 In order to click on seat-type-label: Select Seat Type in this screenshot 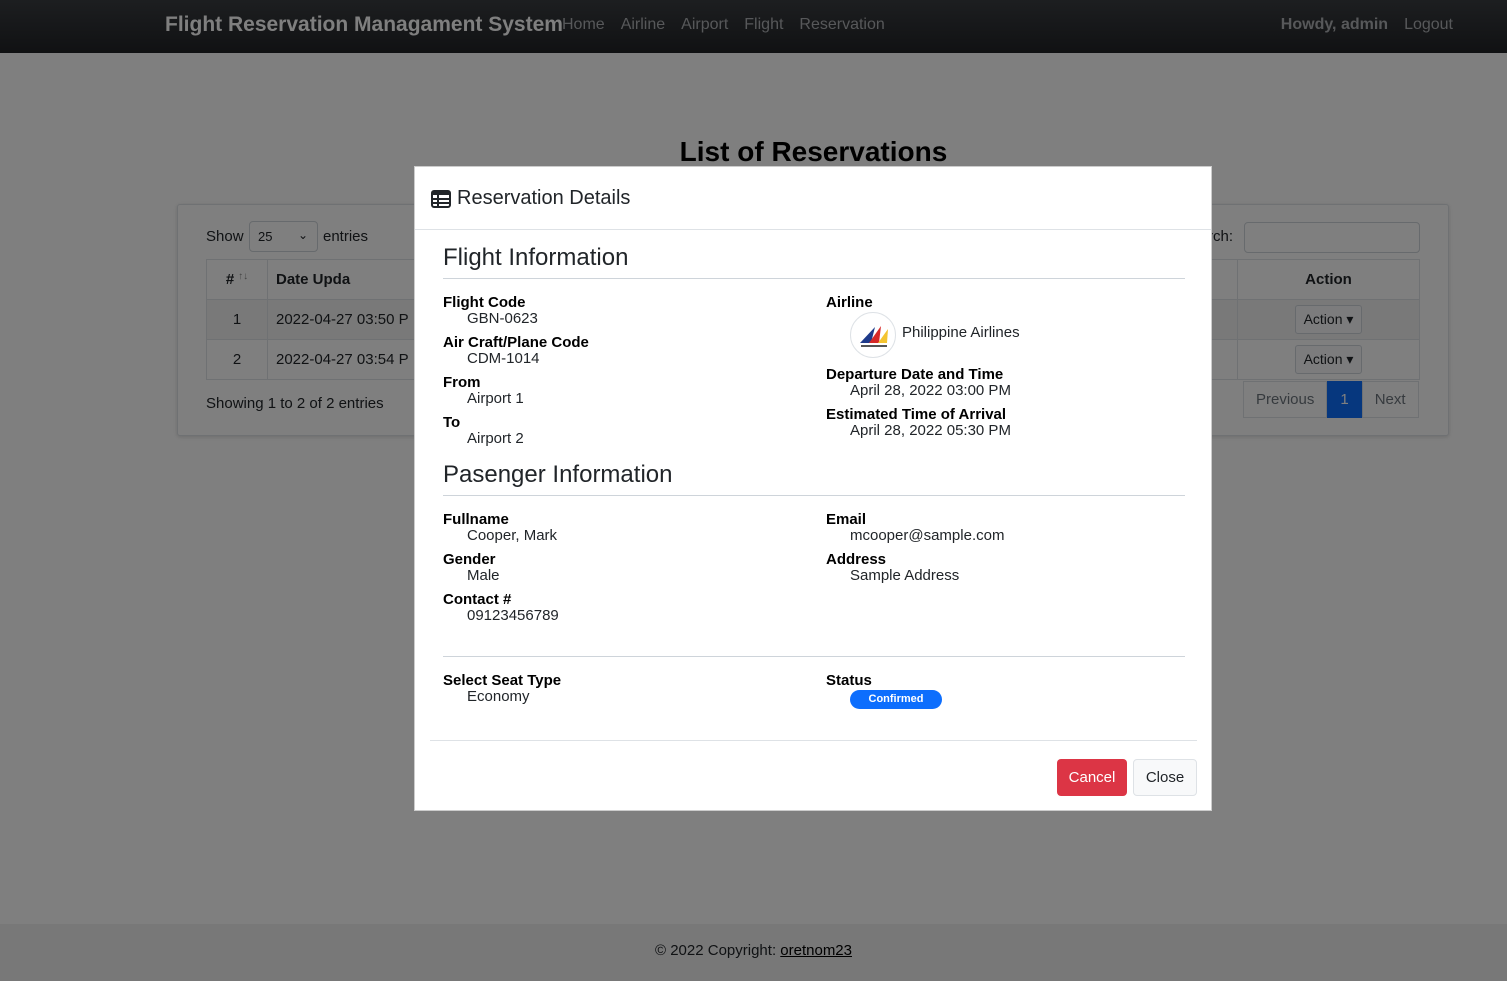, I will do `click(502, 680)`.